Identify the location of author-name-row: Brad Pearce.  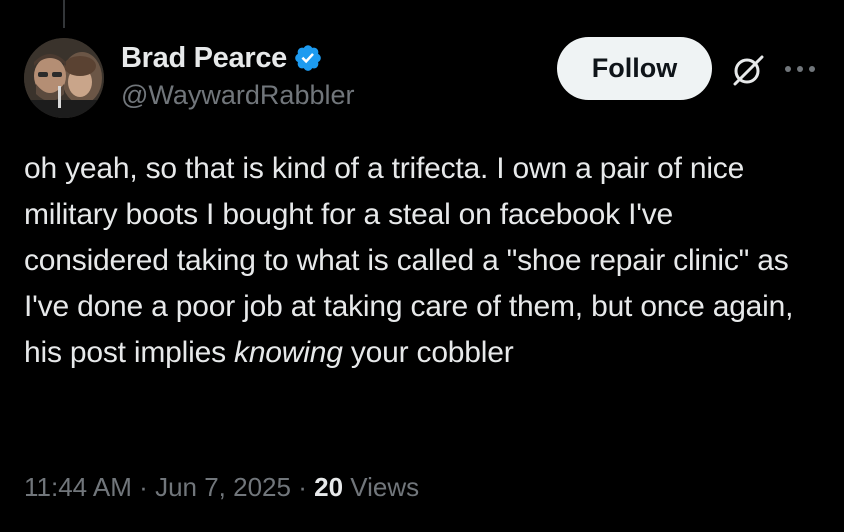
(222, 58).